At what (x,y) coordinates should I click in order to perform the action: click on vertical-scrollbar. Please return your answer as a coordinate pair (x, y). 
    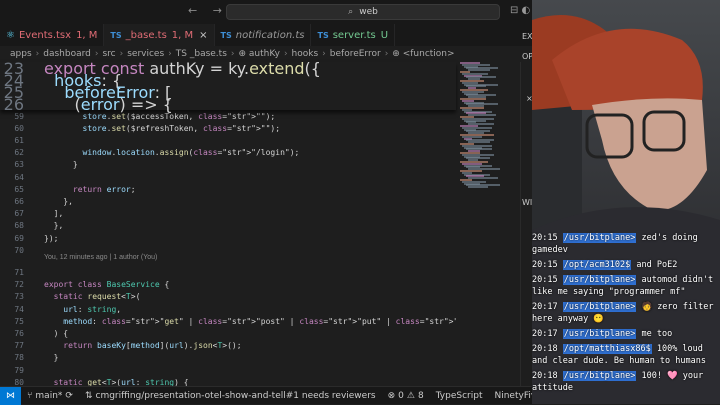
    Looking at the image, I should click on (526, 224).